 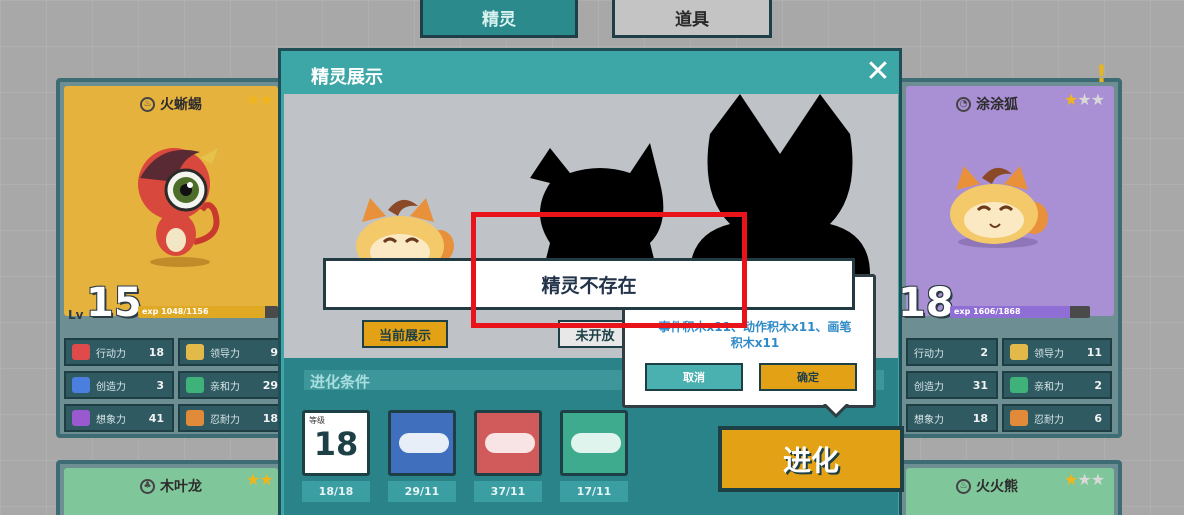 I want to click on creative-element-icon: ◔, so click(x=963, y=104).